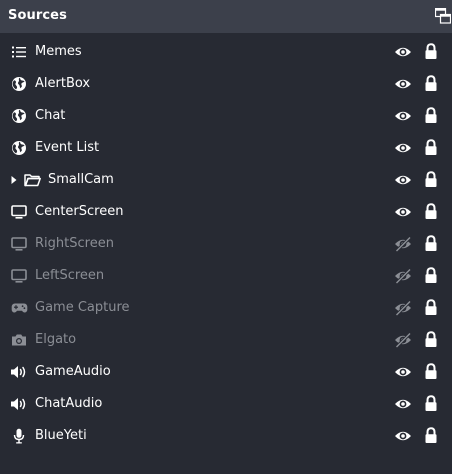 This screenshot has width=452, height=474. Describe the element at coordinates (82, 307) in the screenshot. I see `source-name: Game Capture` at that location.